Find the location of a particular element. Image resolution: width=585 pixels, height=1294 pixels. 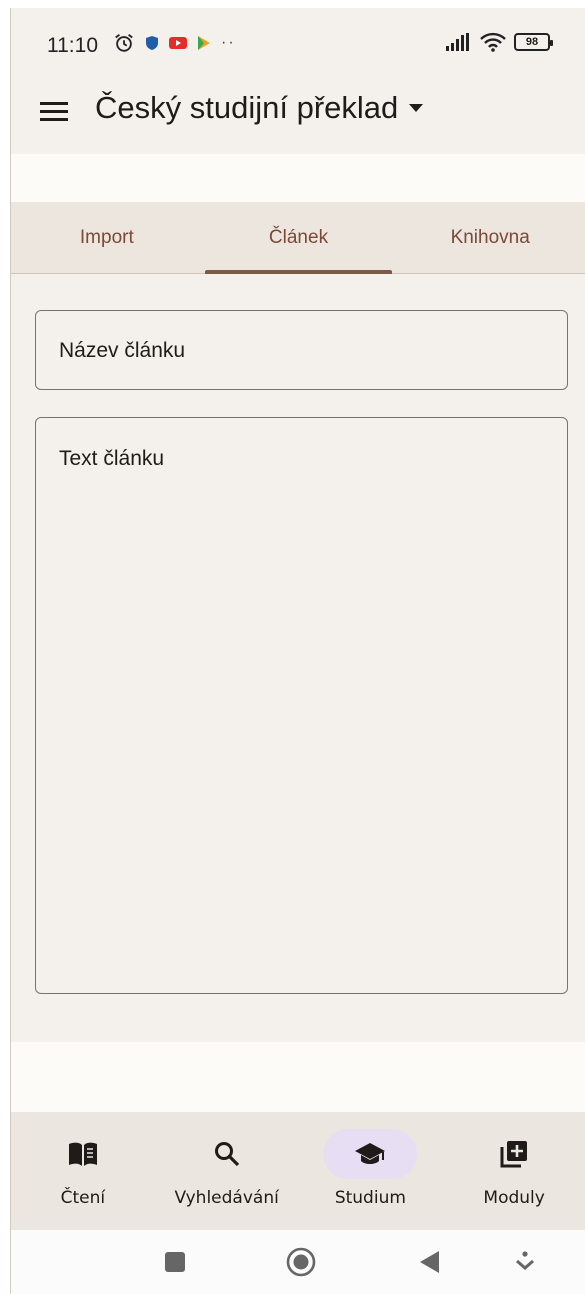

home-button is located at coordinates (301, 1262).